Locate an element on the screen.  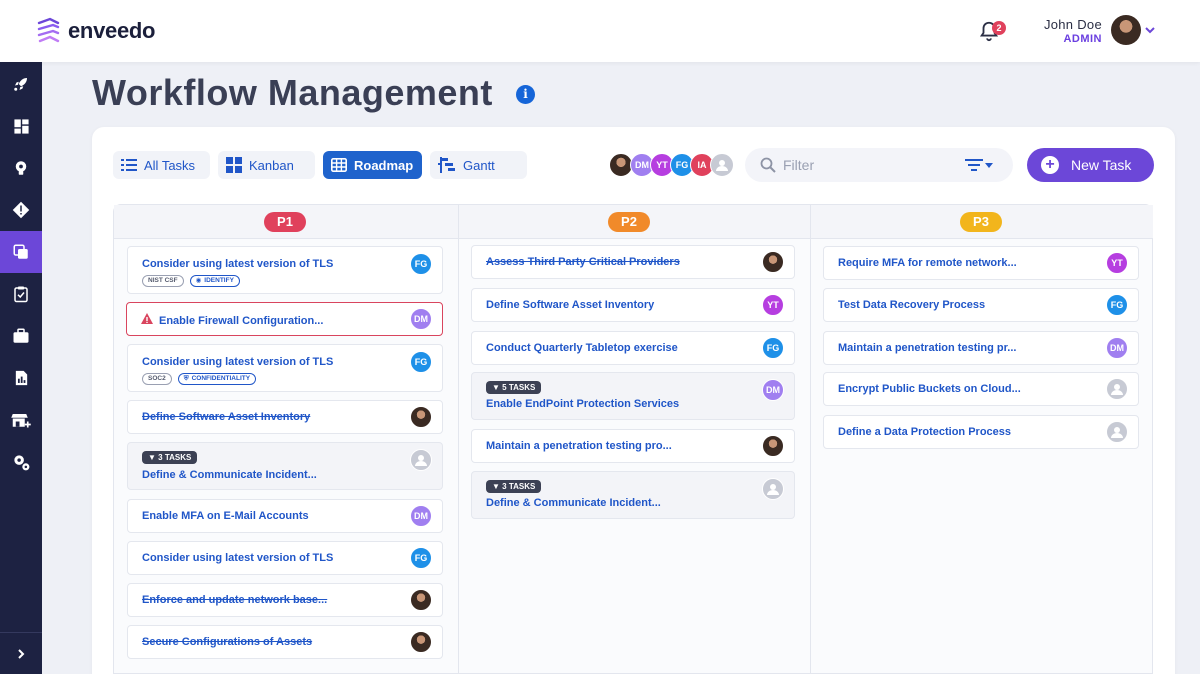
task-card-completed: Define Software Asset Inventory is located at coordinates (285, 417).